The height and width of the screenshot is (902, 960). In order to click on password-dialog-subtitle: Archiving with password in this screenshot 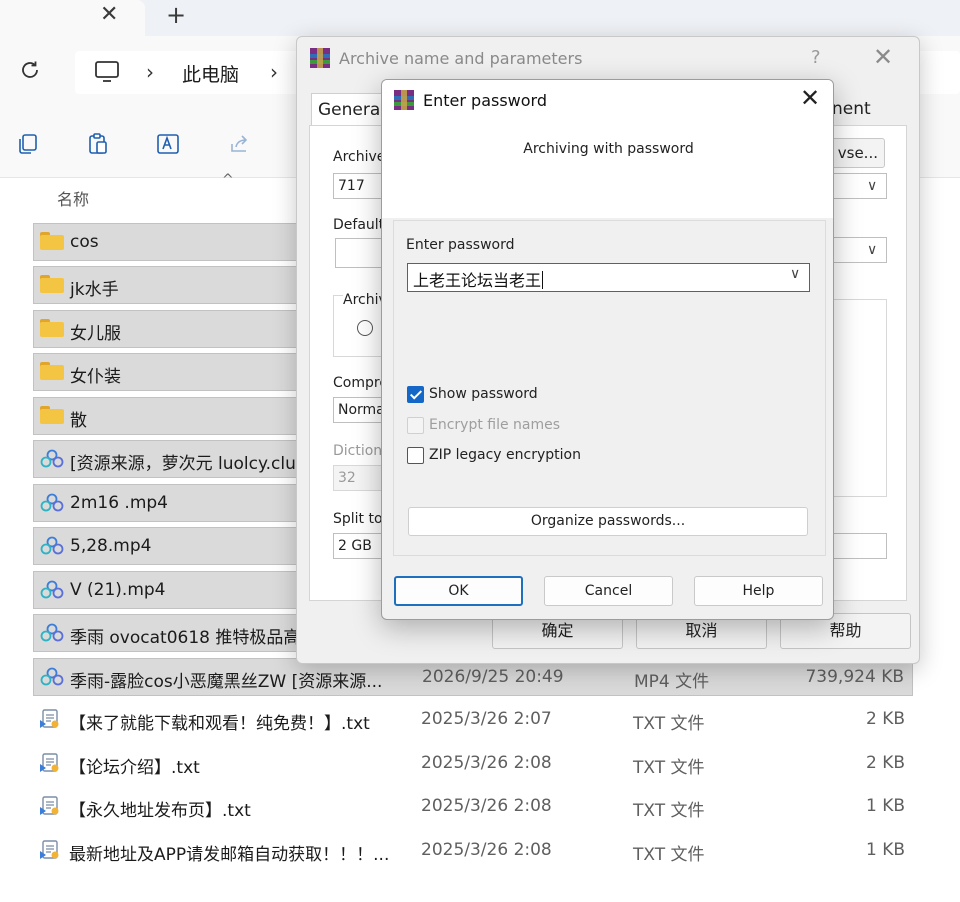, I will do `click(608, 149)`.